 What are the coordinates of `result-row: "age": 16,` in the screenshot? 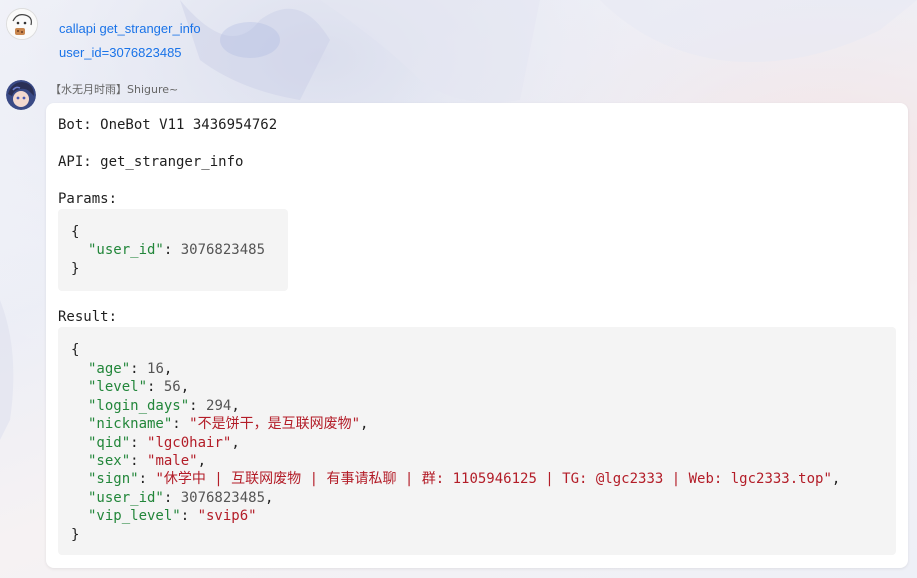 It's located at (130, 369).